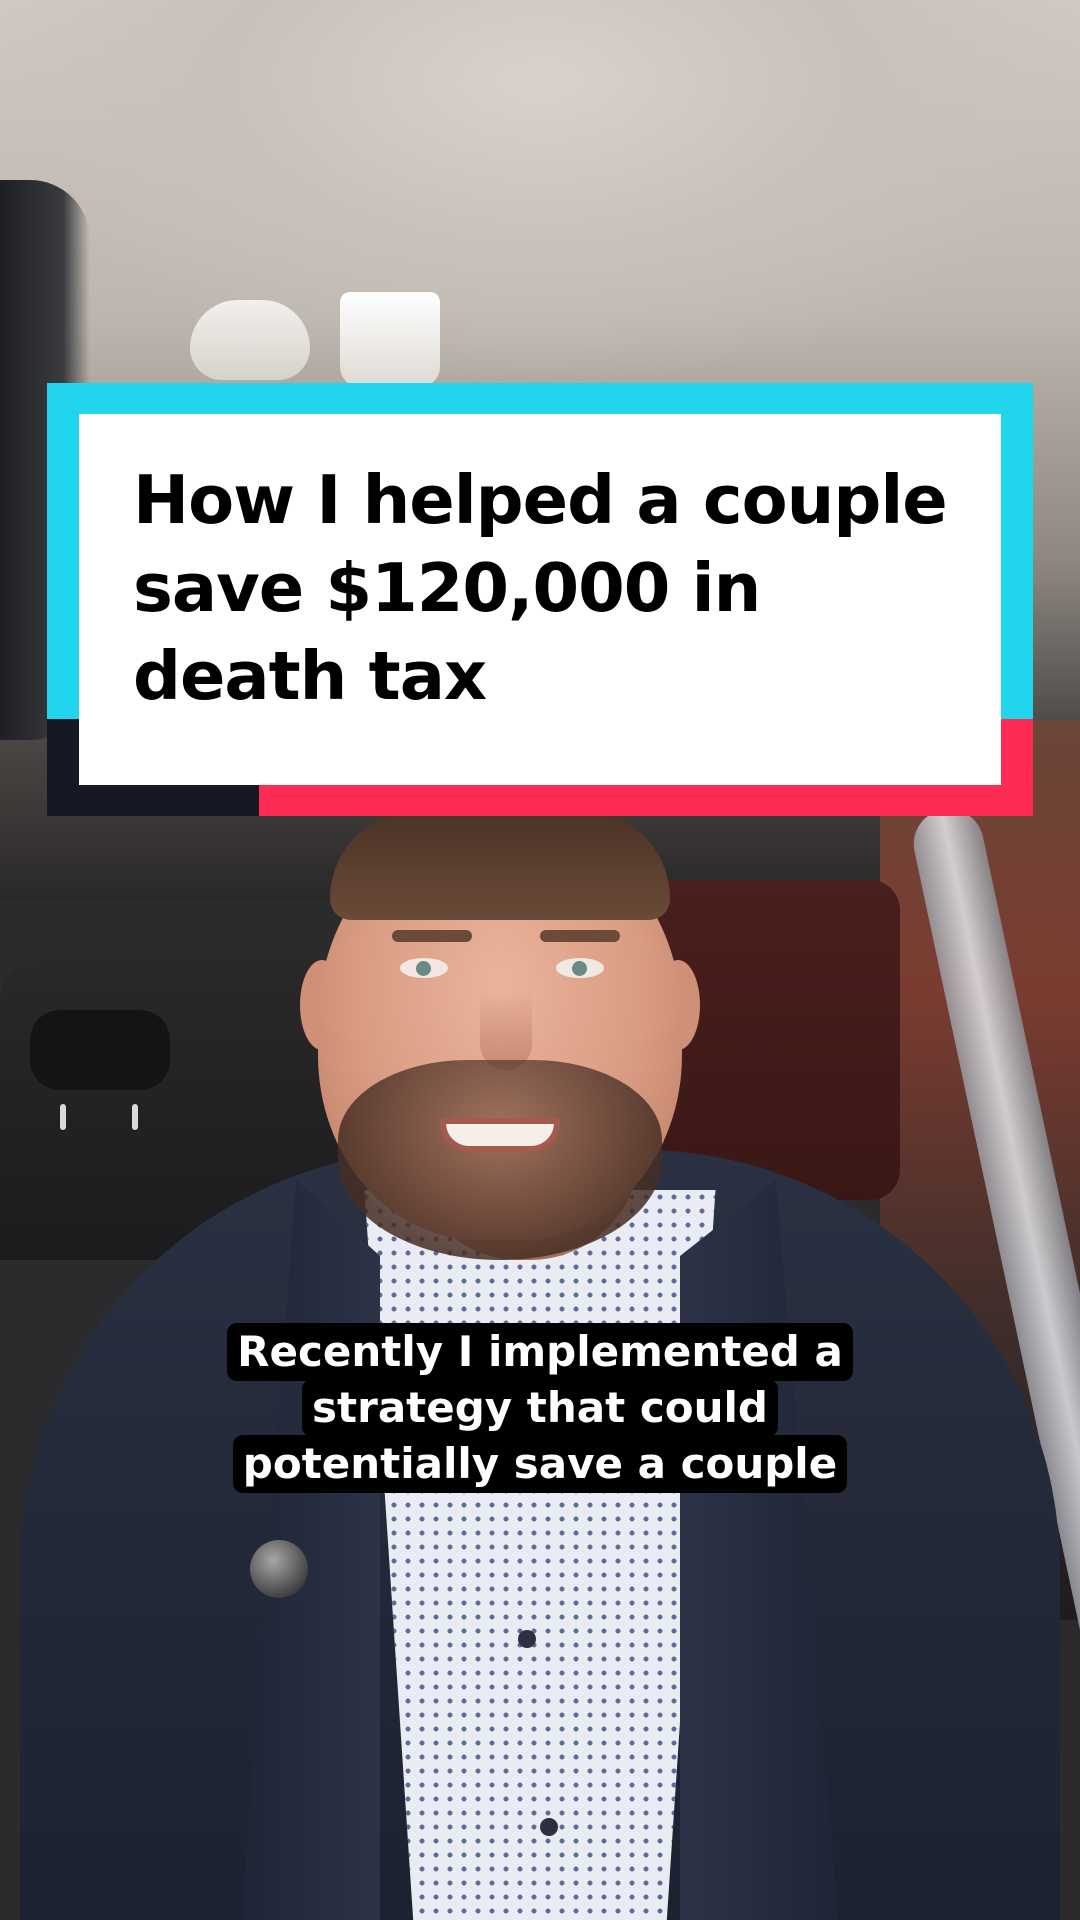  What do you see at coordinates (279, 1569) in the screenshot?
I see `lapel-pin-icon` at bounding box center [279, 1569].